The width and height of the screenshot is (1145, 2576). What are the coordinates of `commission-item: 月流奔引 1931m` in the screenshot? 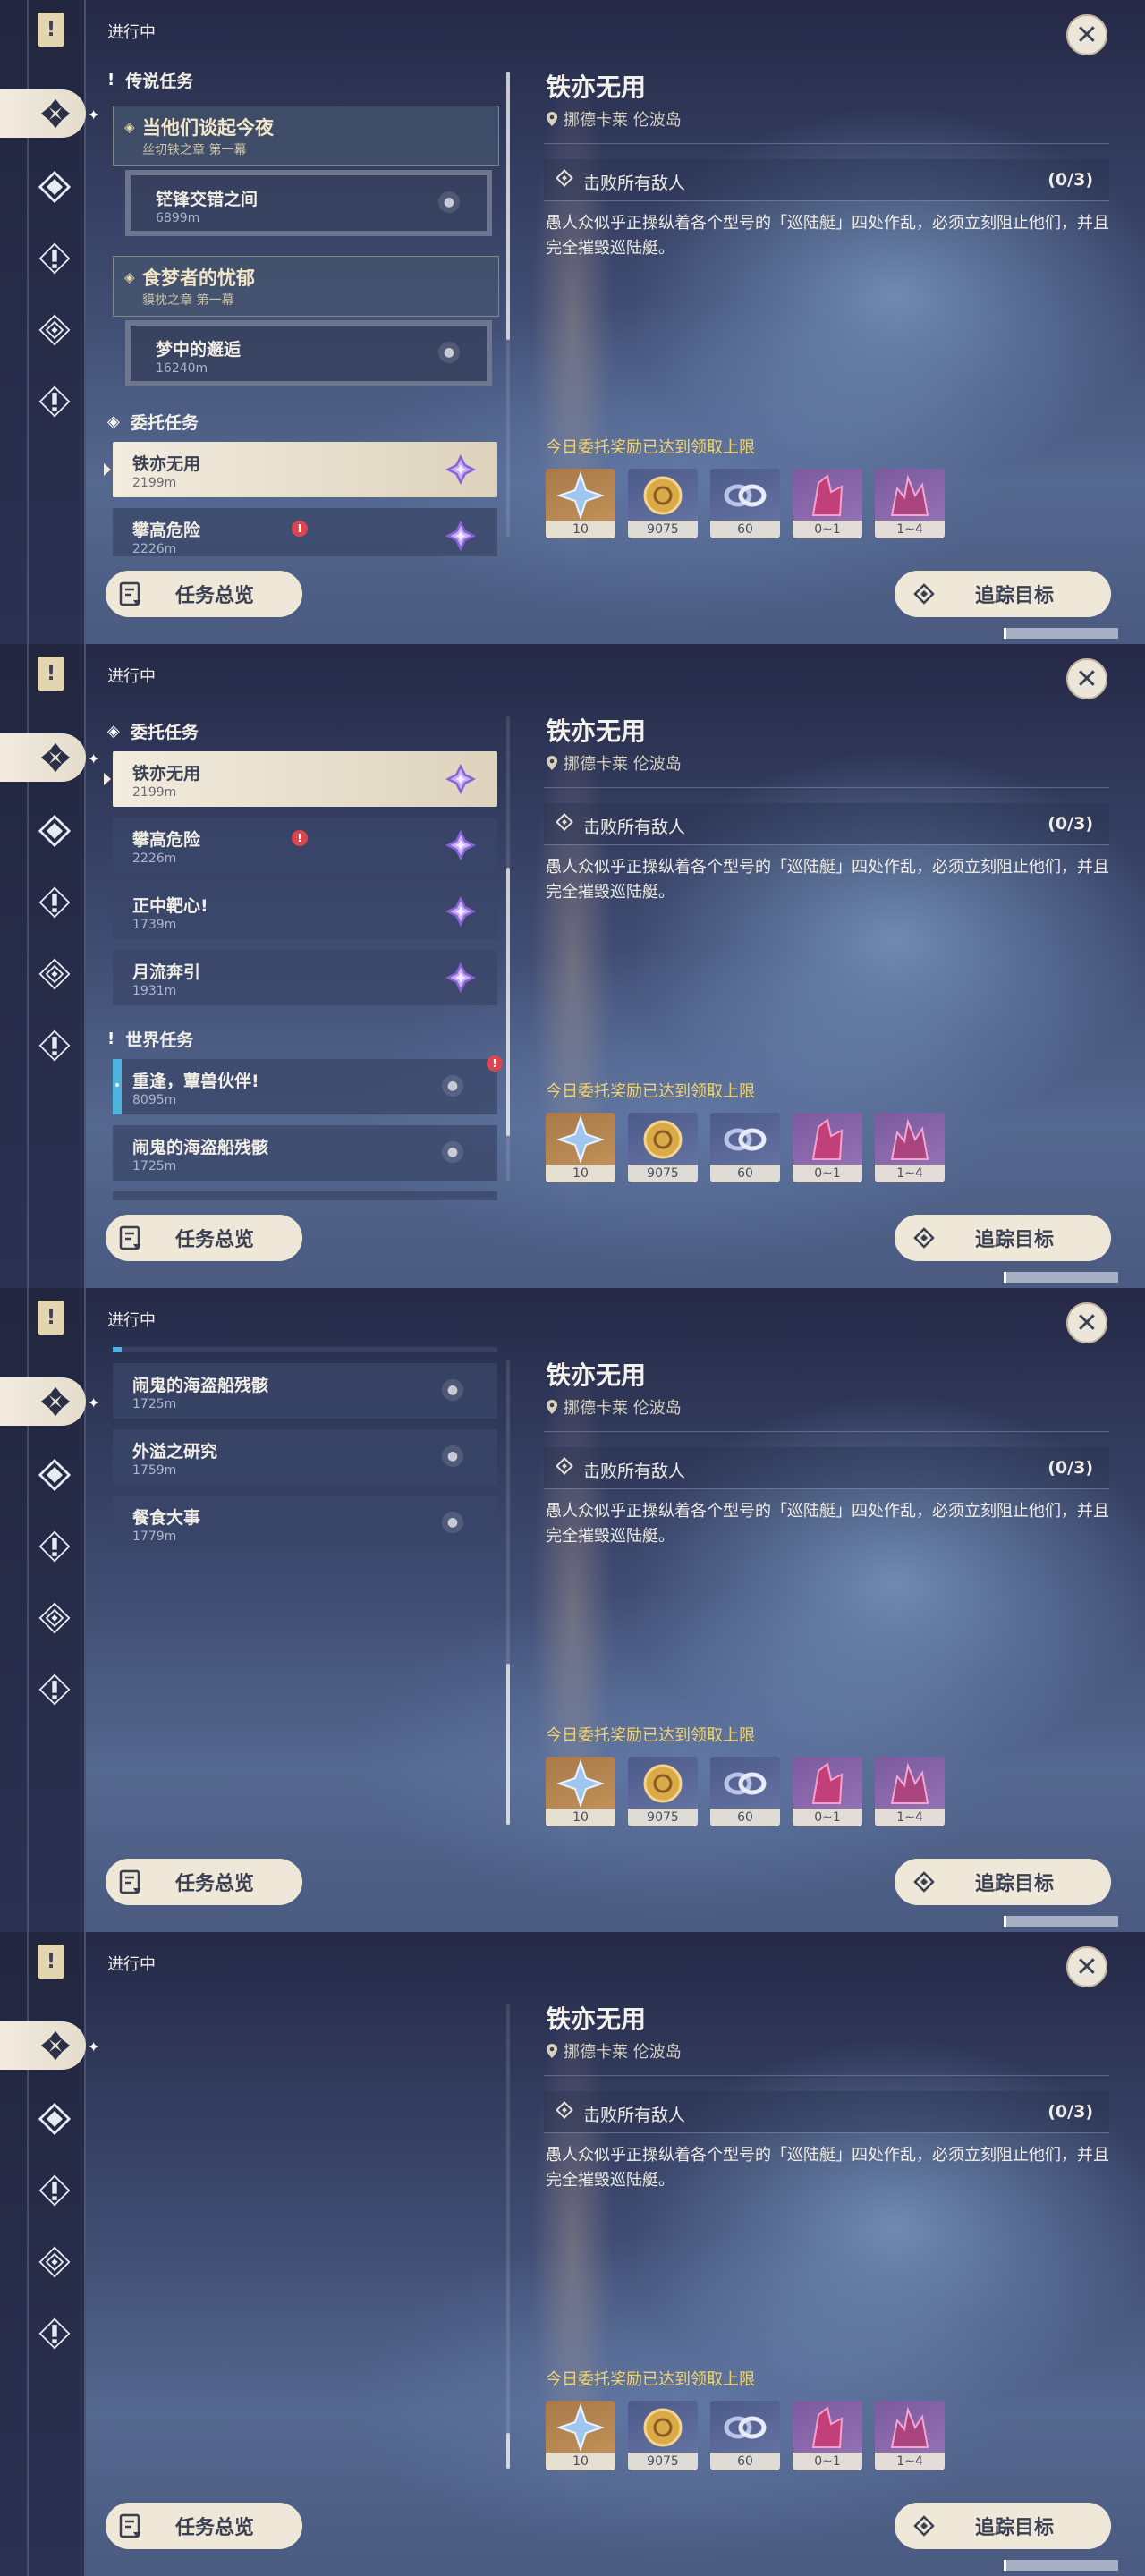 It's located at (305, 977).